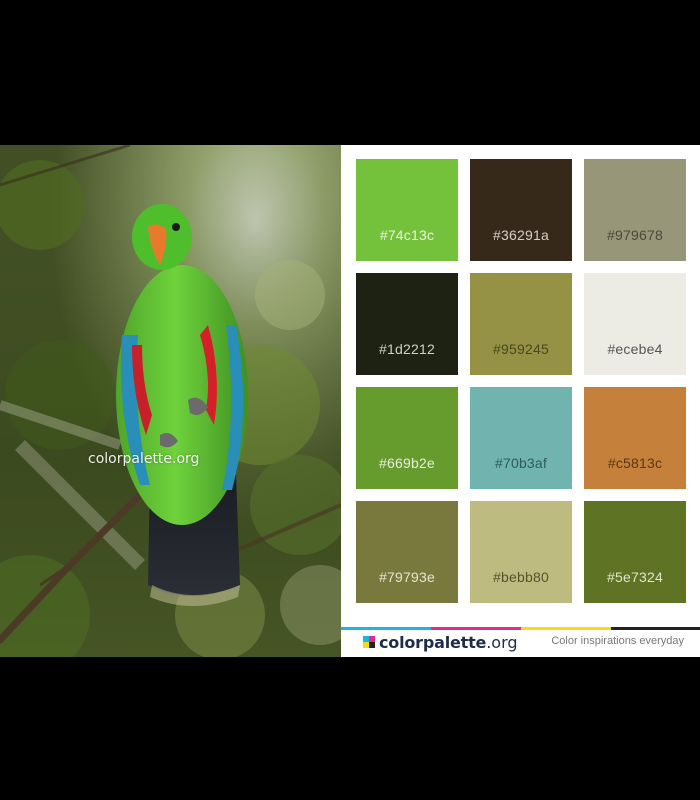 This screenshot has height=800, width=700. Describe the element at coordinates (521, 235) in the screenshot. I see `swatch-hex-label: #36291a` at that location.